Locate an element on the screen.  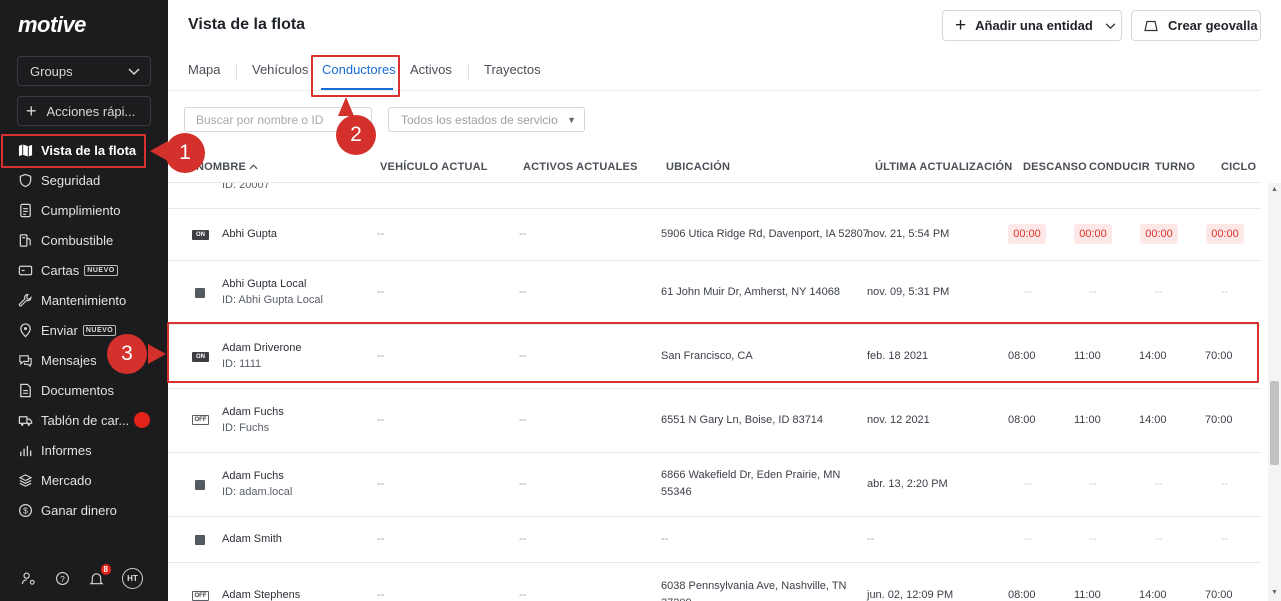
callout-step-3: 3 is located at coordinates (127, 354).